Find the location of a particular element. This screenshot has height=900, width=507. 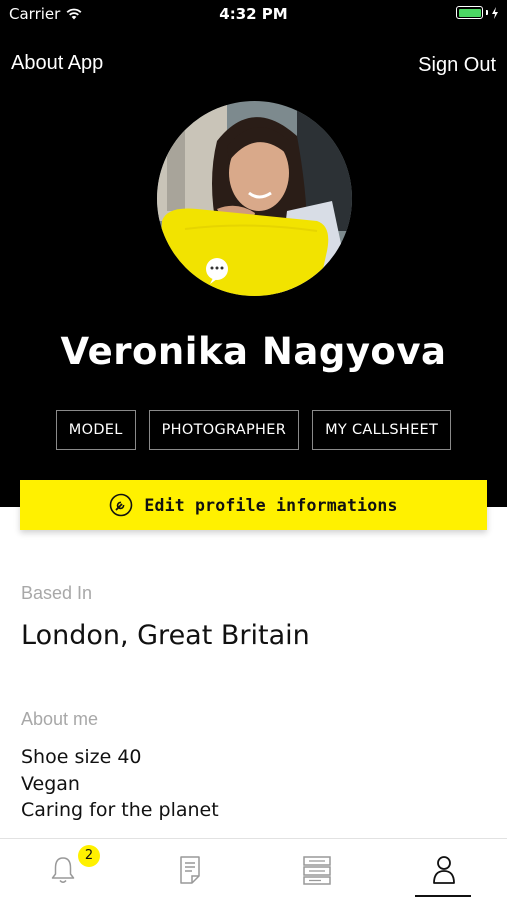

tab-notifications: 2 is located at coordinates (63, 869).